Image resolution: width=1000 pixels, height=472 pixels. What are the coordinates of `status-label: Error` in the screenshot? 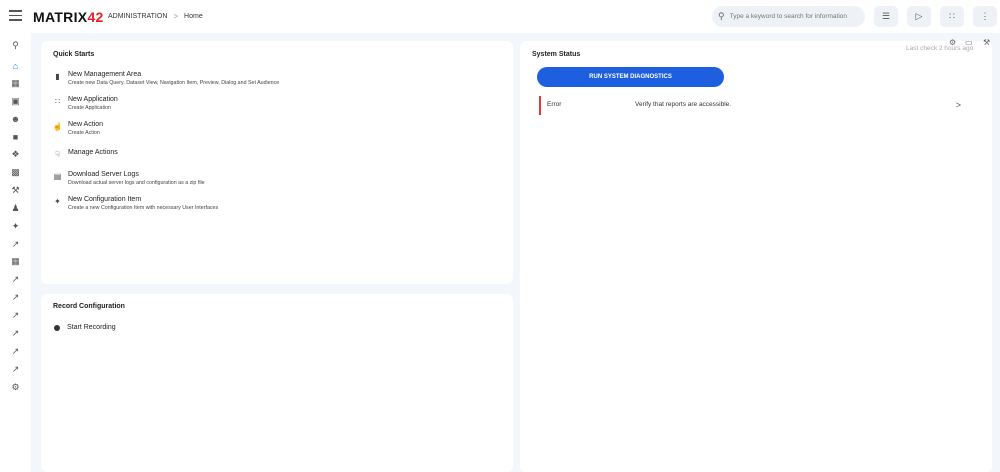 It's located at (554, 104).